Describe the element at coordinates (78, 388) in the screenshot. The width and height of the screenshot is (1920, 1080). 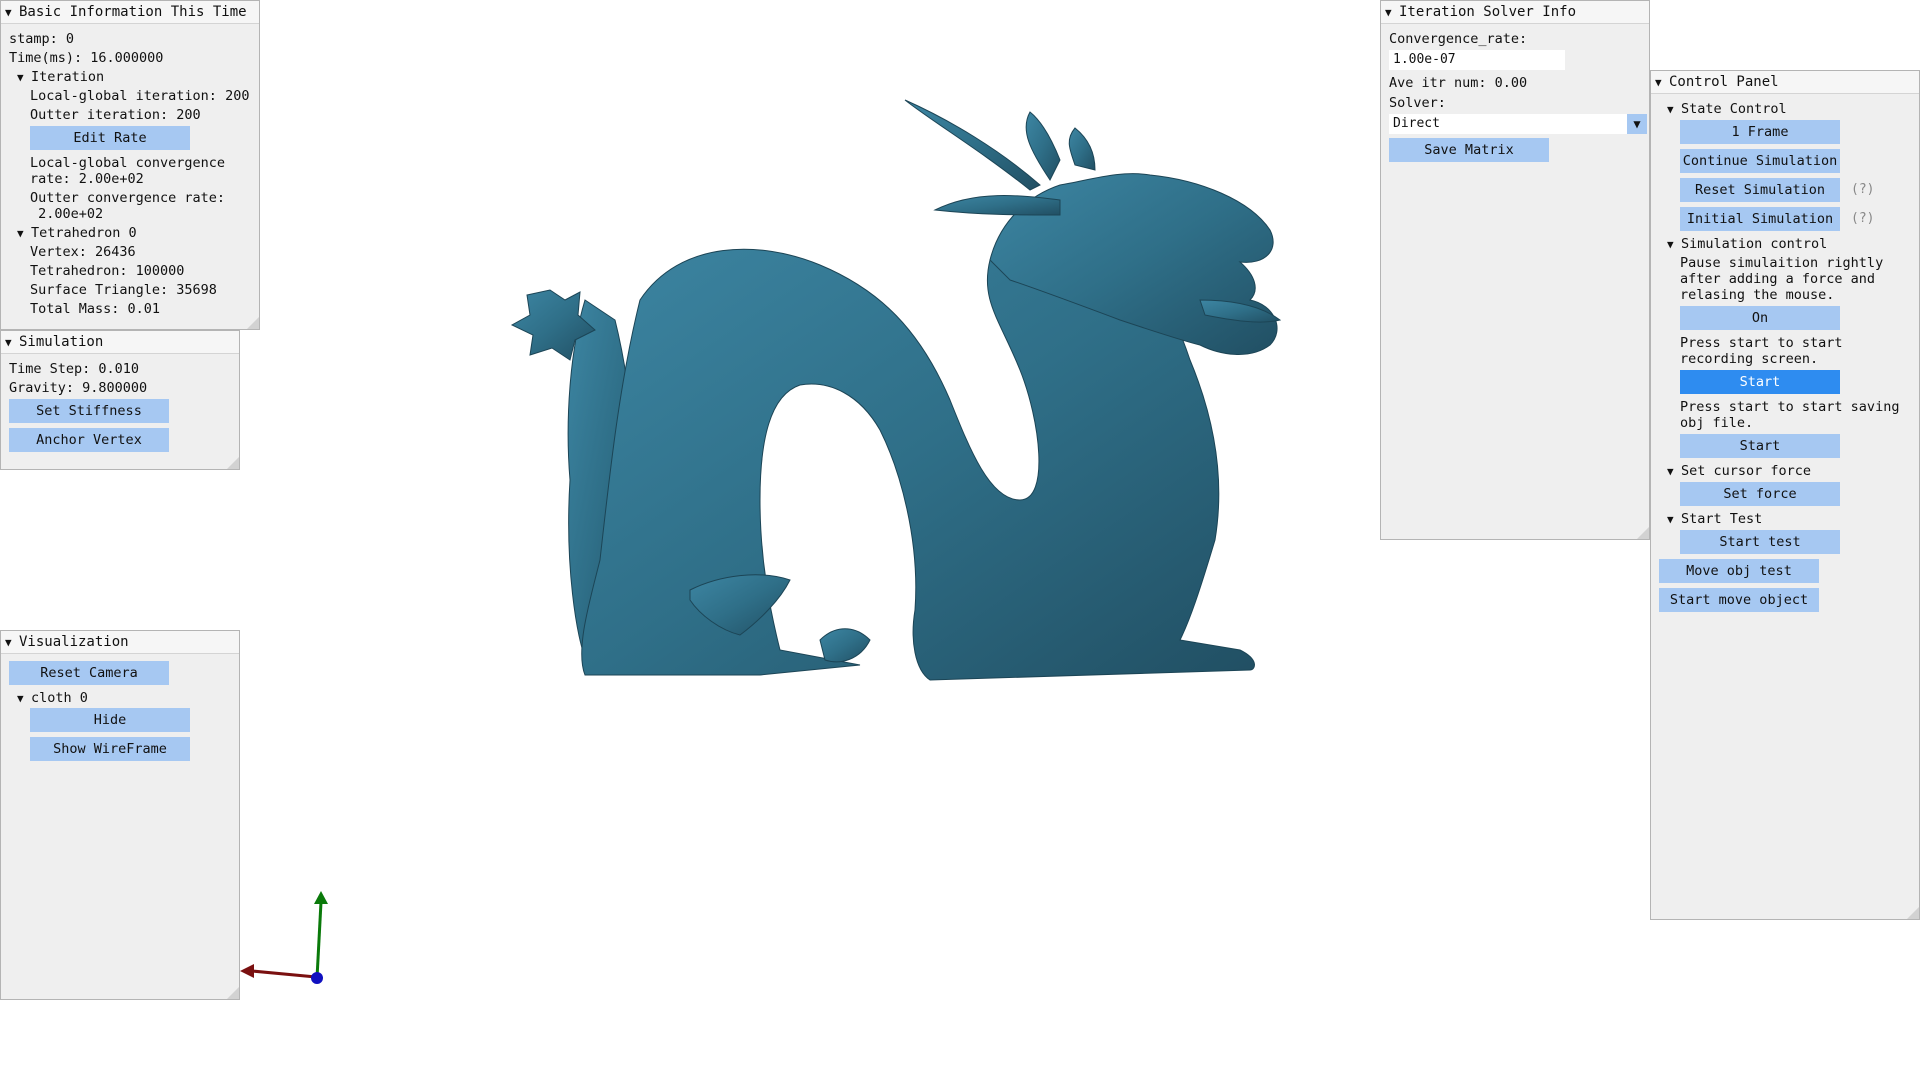
I see `gravity-text: Gravity: 9.800000` at that location.